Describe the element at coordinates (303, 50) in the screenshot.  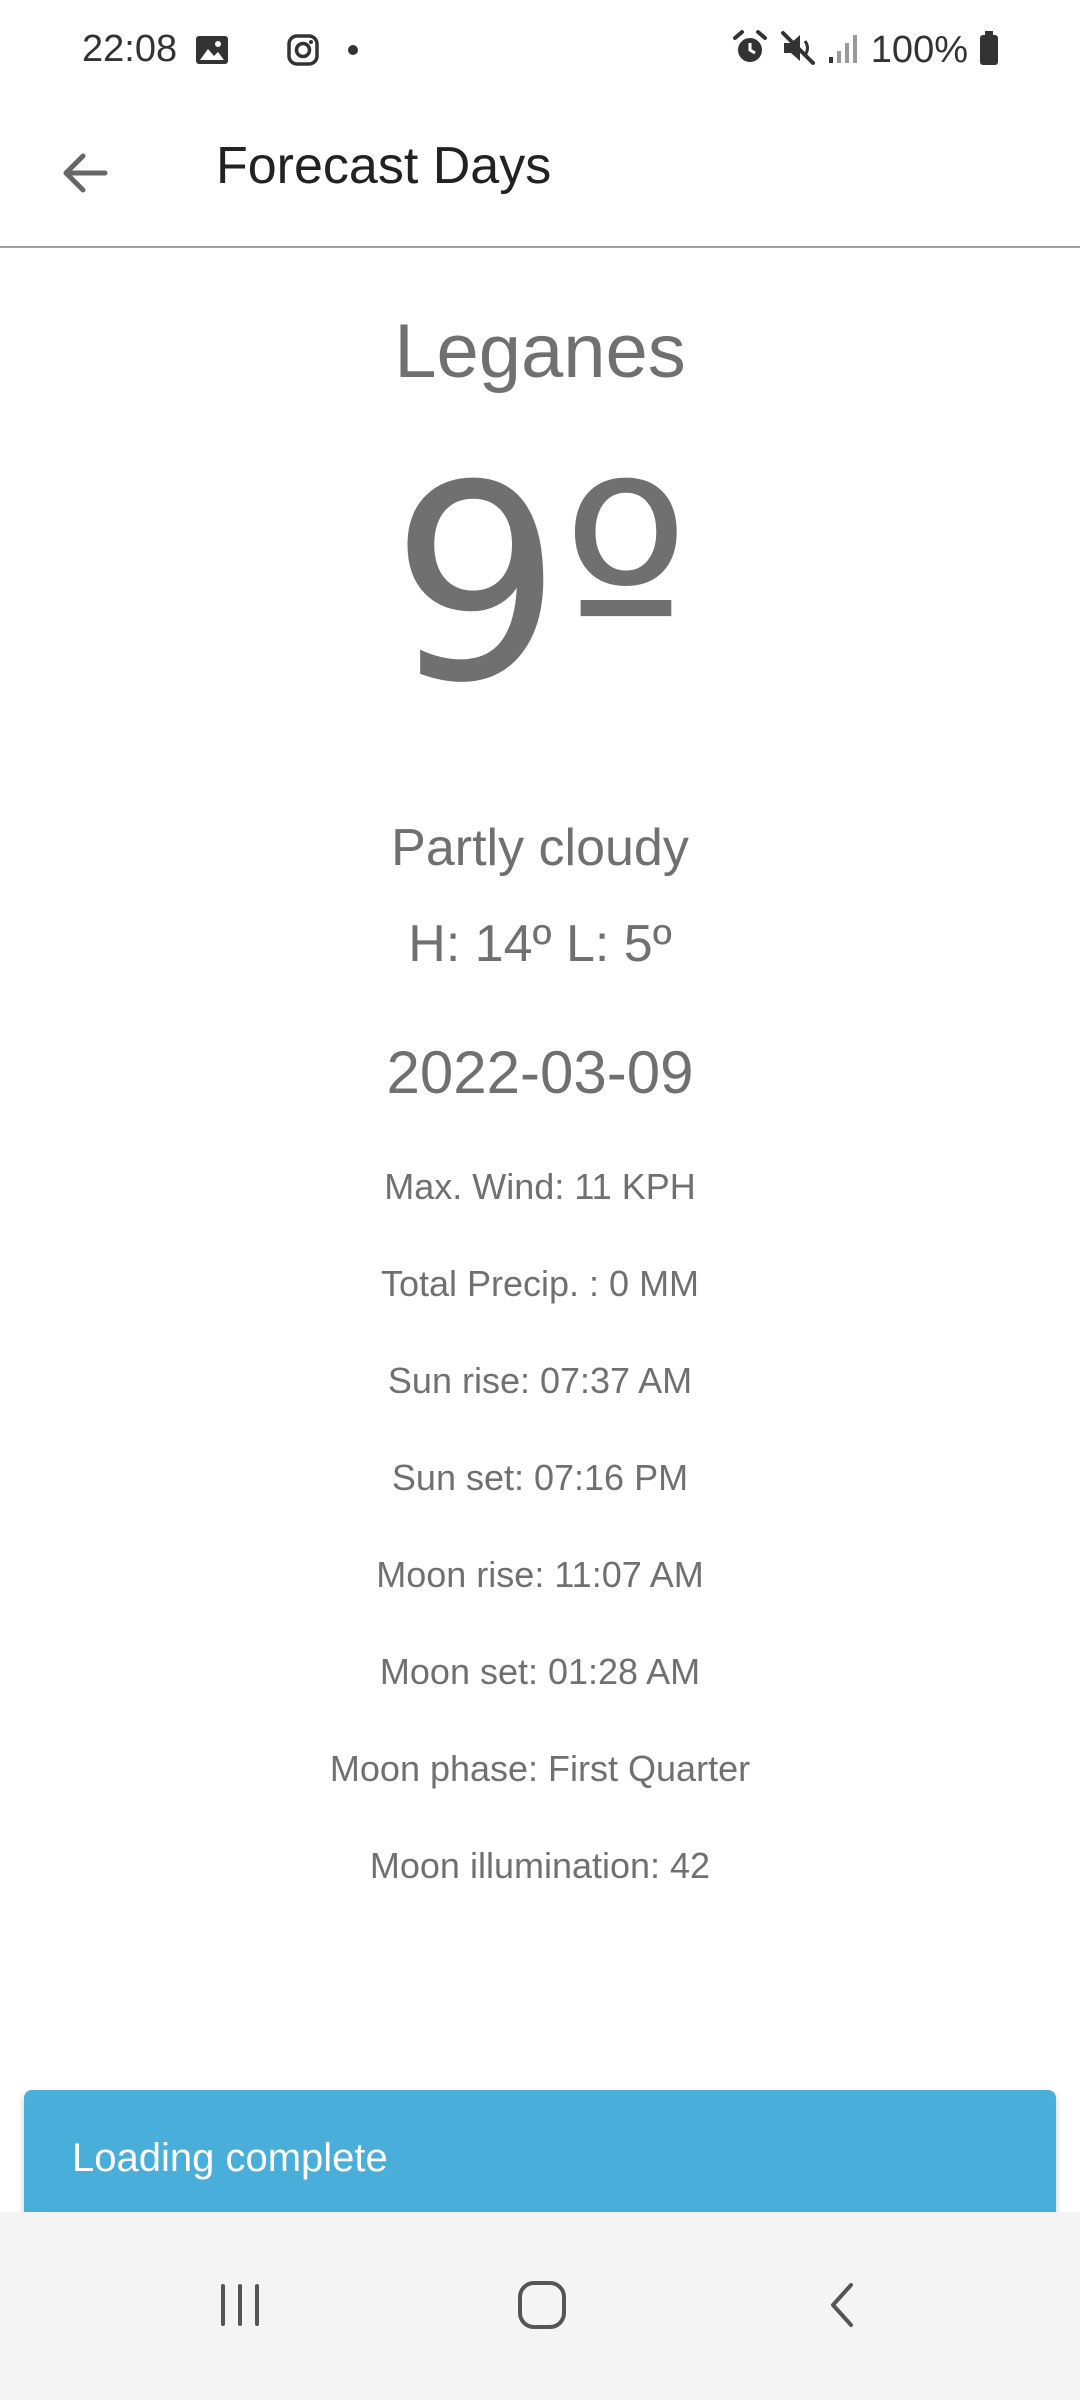
I see `instagram-icon` at that location.